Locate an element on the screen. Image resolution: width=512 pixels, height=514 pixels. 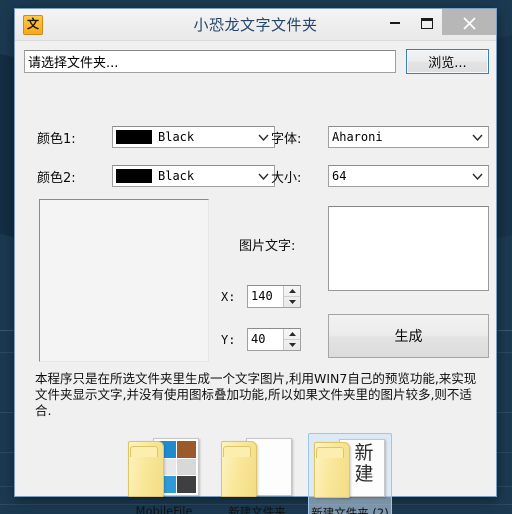
size-value: 64 is located at coordinates (339, 176).